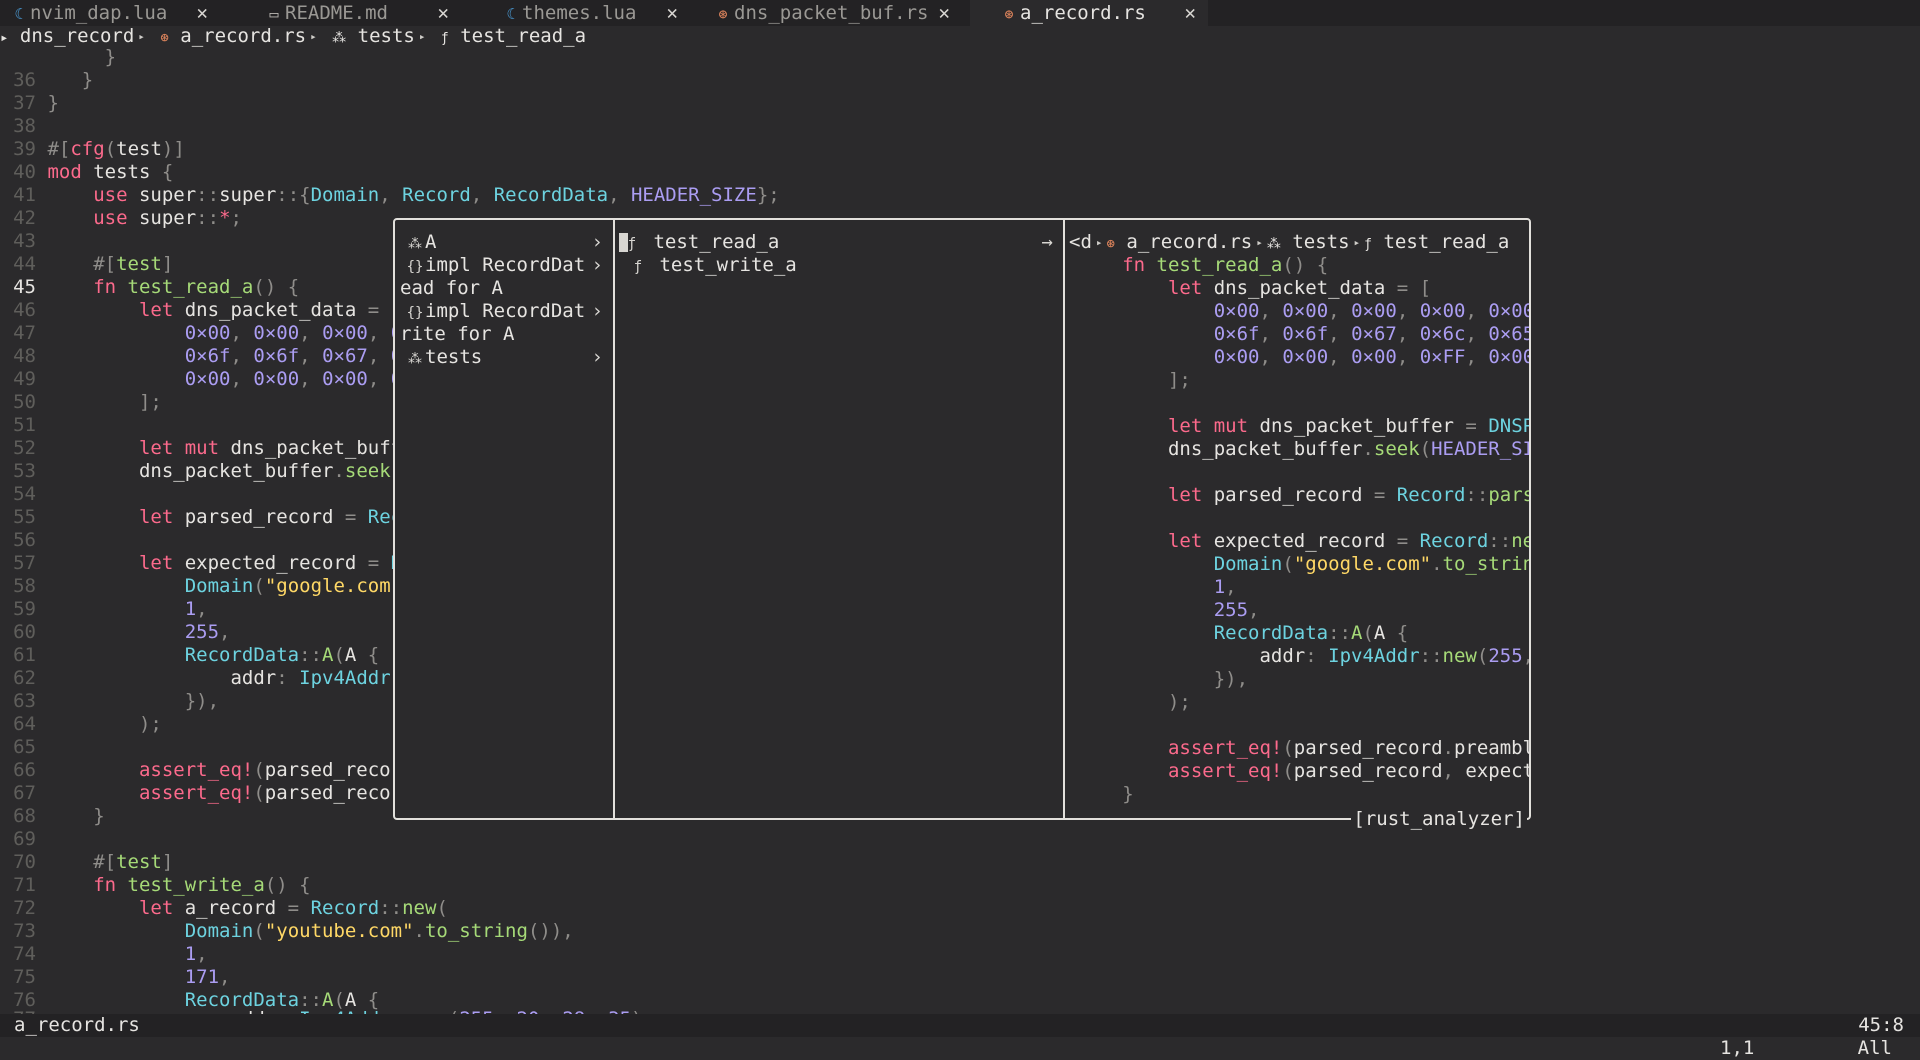 Image resolution: width=1920 pixels, height=1060 pixels. I want to click on preview-breadcrumb: <d ▸ ⊛ a_record.rs ▸ ⁂ tests ▸ ƒ test_read_a, so click(1289, 242).